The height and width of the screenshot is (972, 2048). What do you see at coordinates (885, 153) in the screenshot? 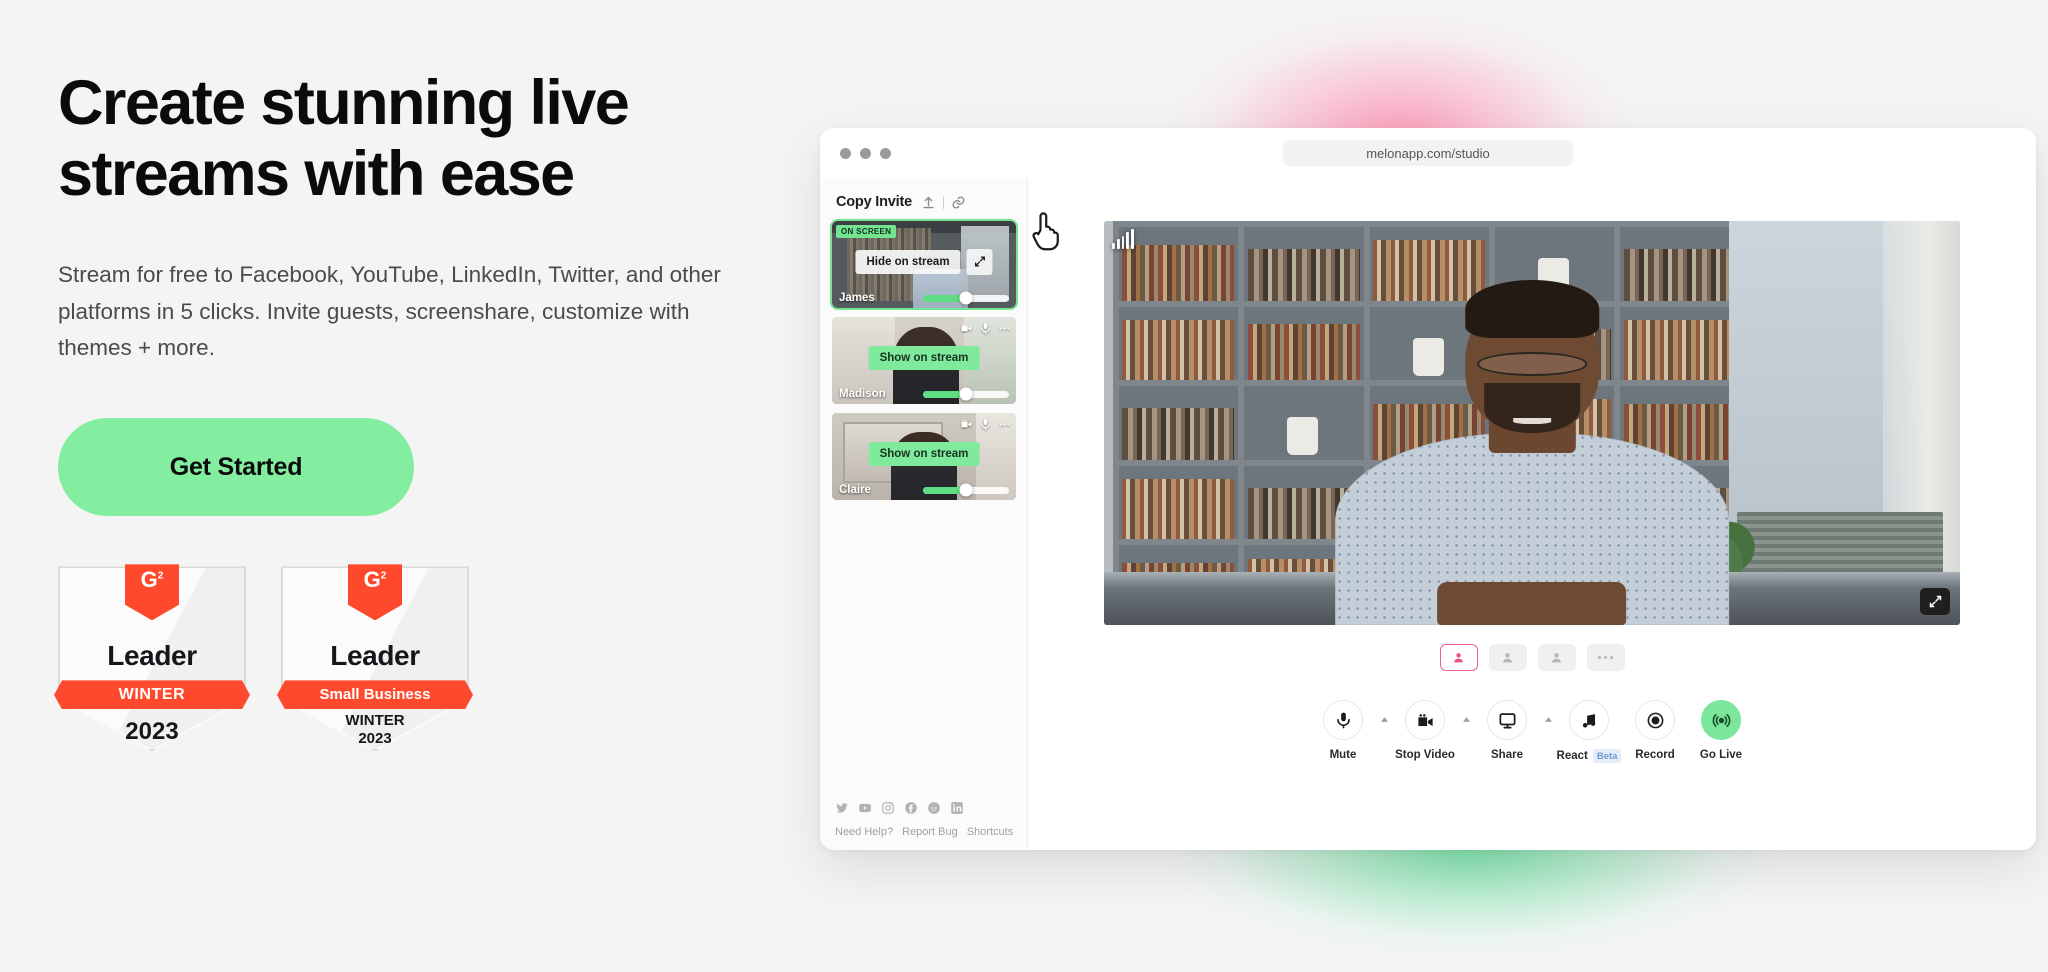
I see `maximize-icon` at bounding box center [885, 153].